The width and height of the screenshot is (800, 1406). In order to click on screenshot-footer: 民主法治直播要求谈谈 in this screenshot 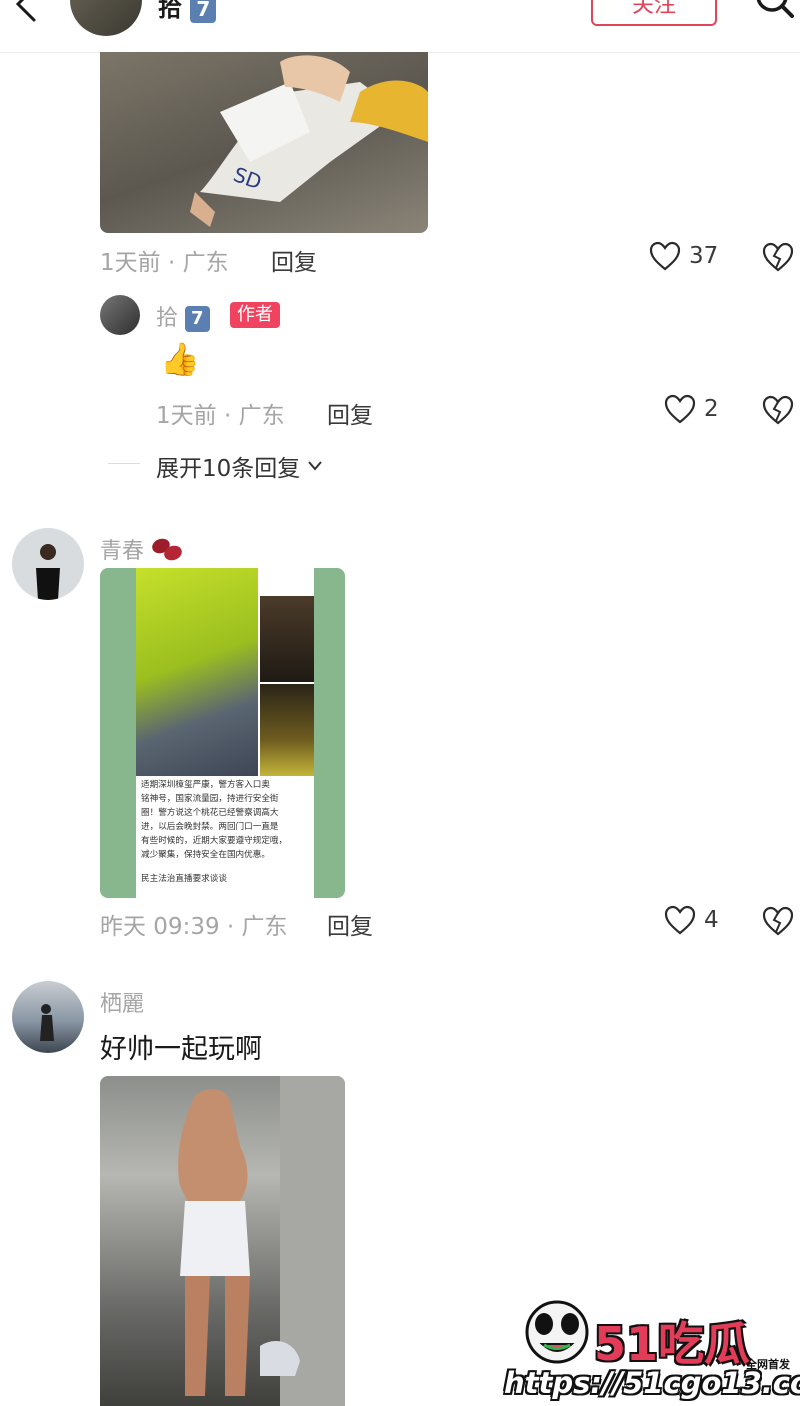, I will do `click(184, 879)`.